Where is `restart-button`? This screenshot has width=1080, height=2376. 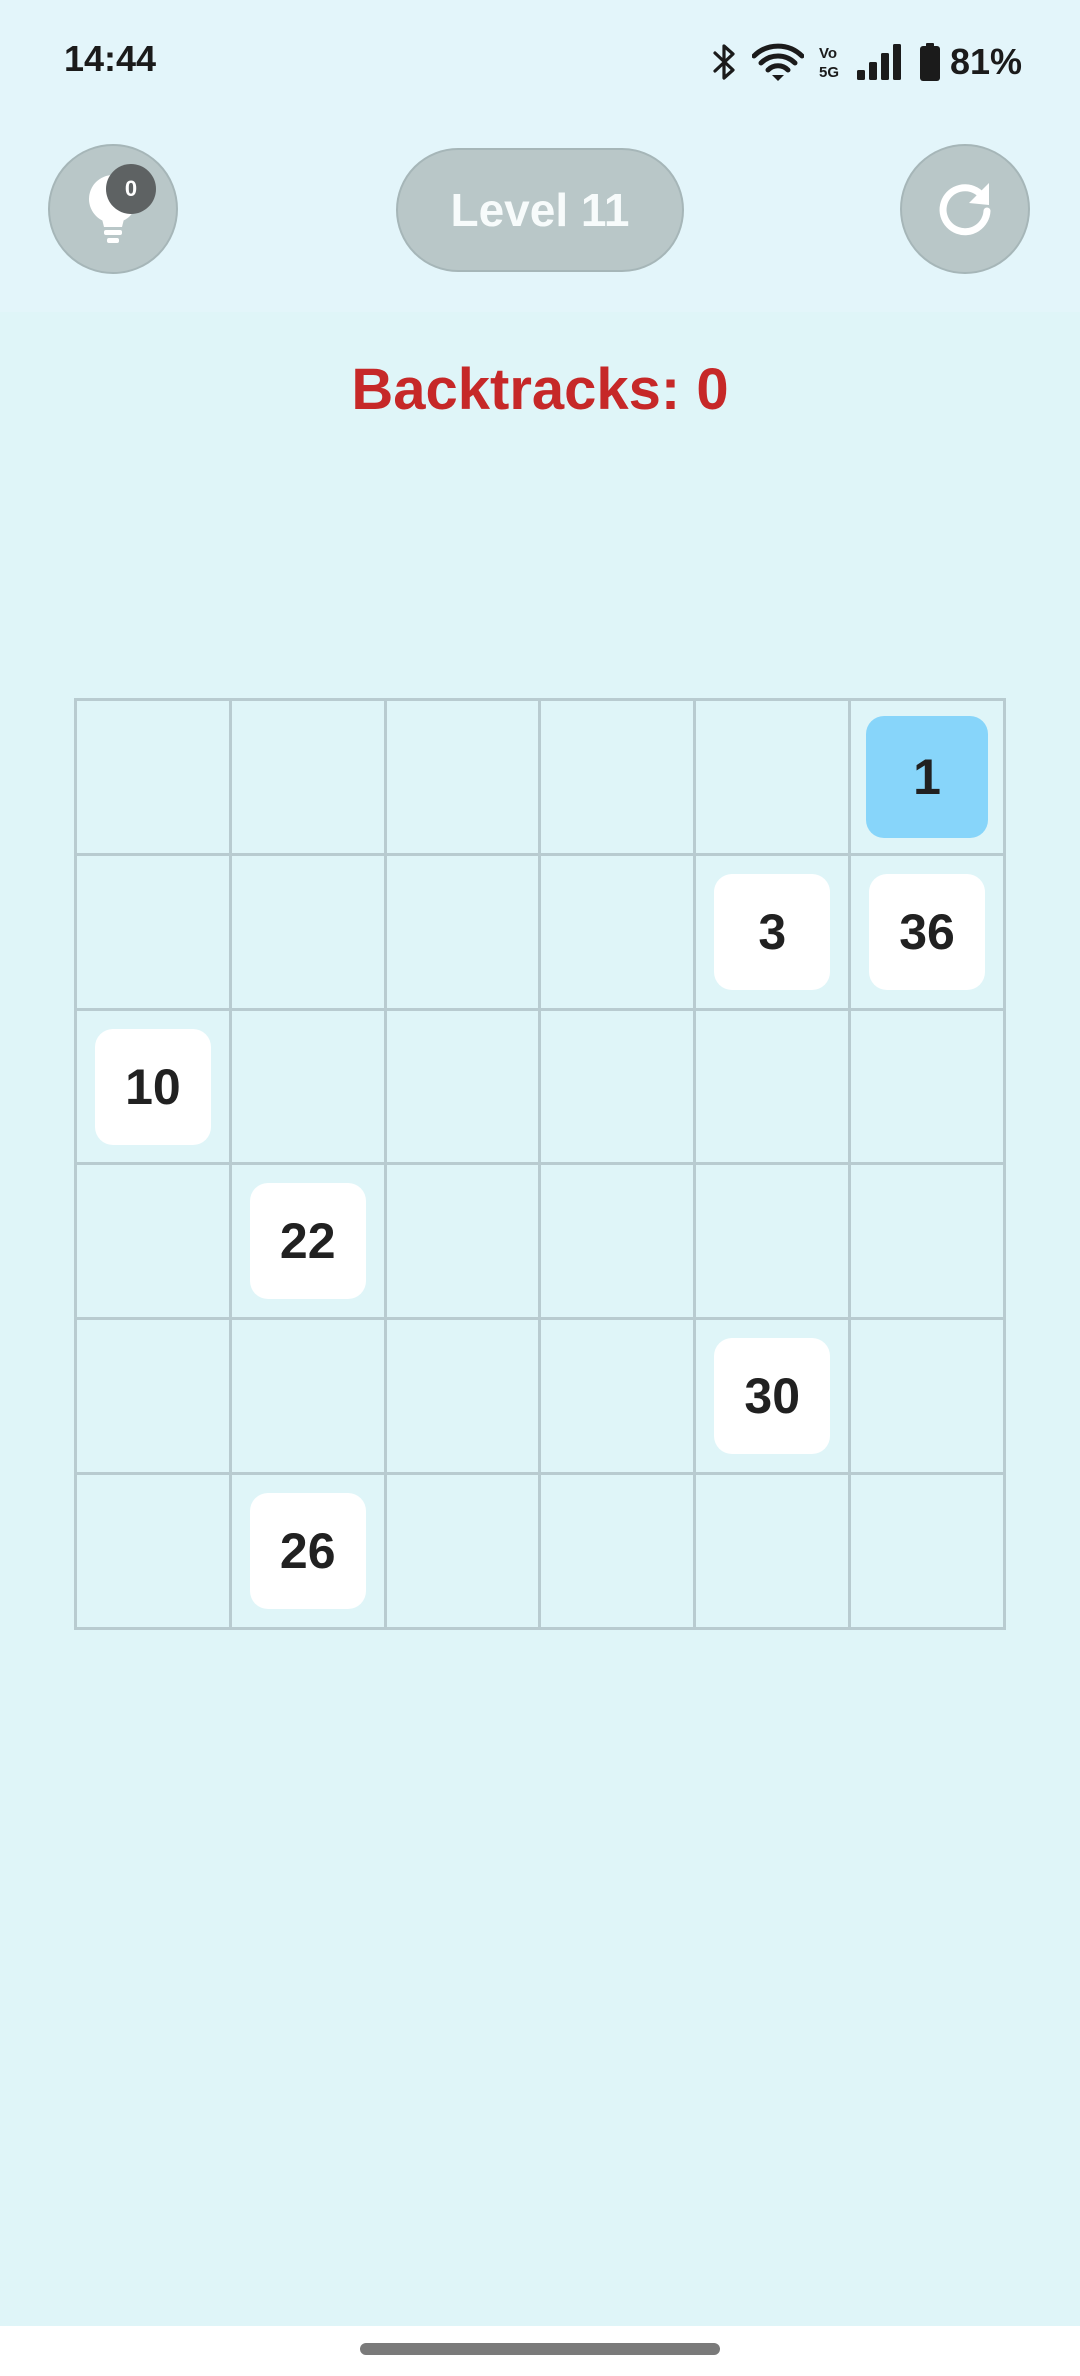
restart-button is located at coordinates (965, 209).